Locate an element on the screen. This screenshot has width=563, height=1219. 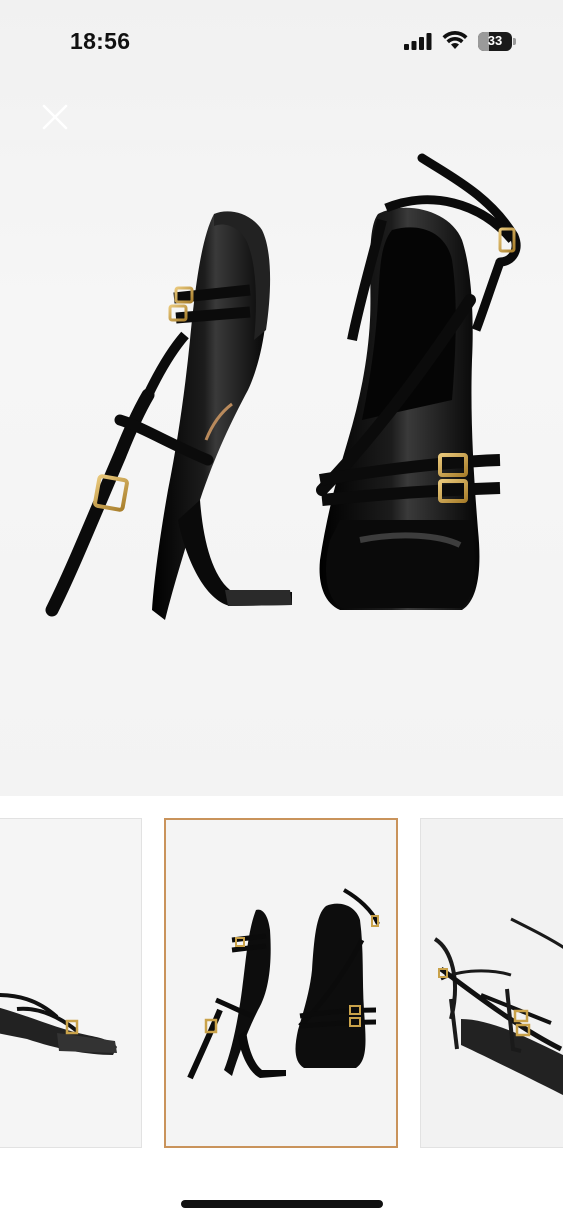
battery-icon: 33 is located at coordinates (497, 41).